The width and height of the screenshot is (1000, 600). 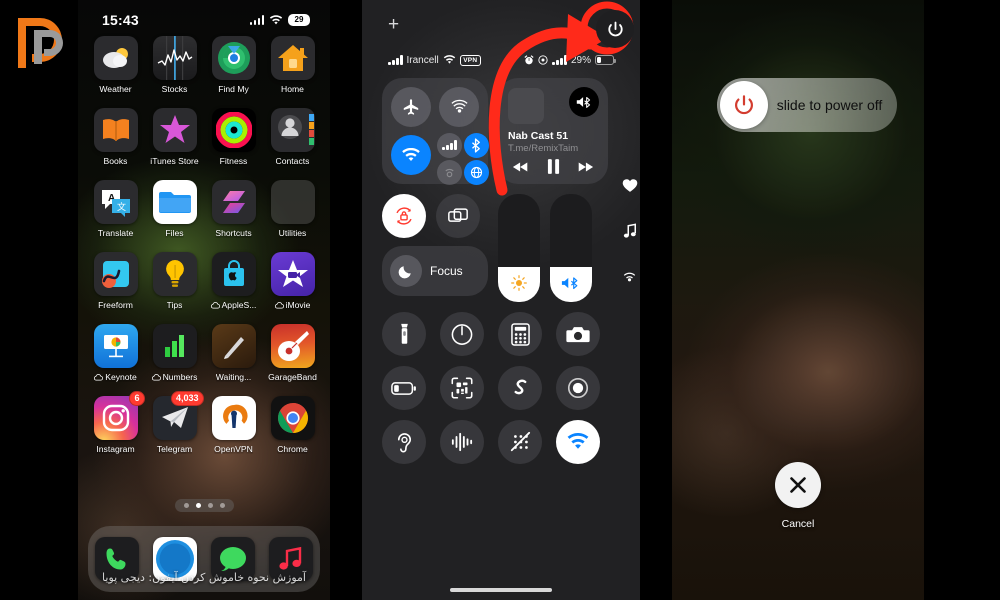 I want to click on app-stocks: Stocks, so click(x=174, y=65).